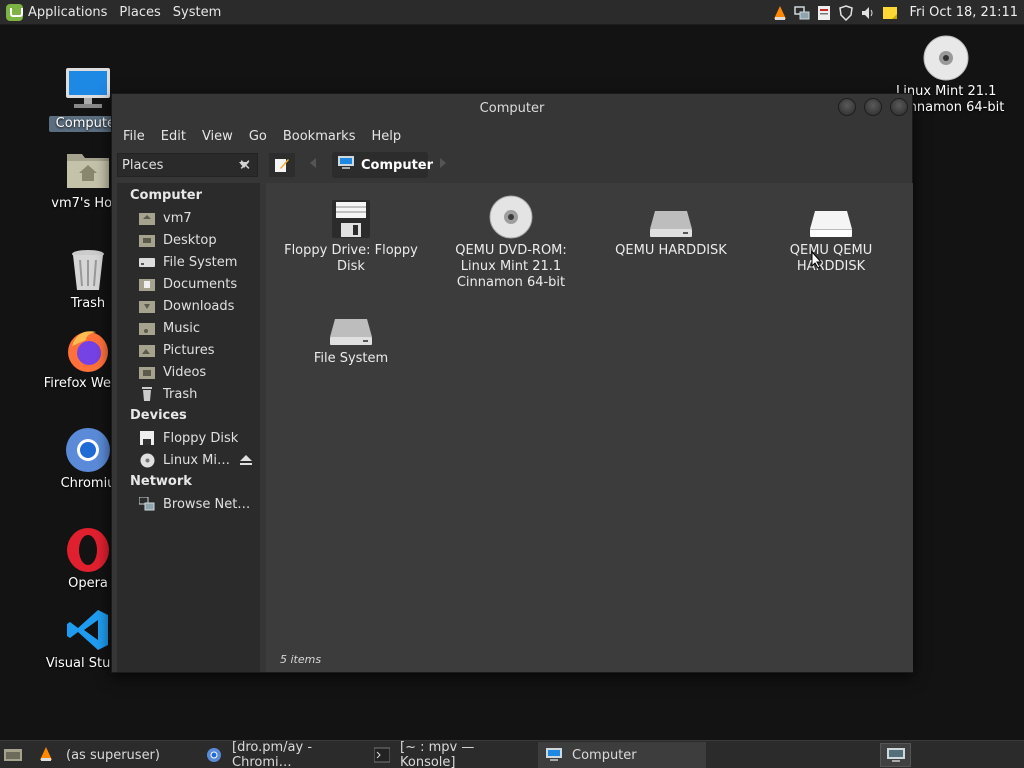 The image size is (1024, 768). What do you see at coordinates (258, 136) in the screenshot?
I see `menu-go: Go` at bounding box center [258, 136].